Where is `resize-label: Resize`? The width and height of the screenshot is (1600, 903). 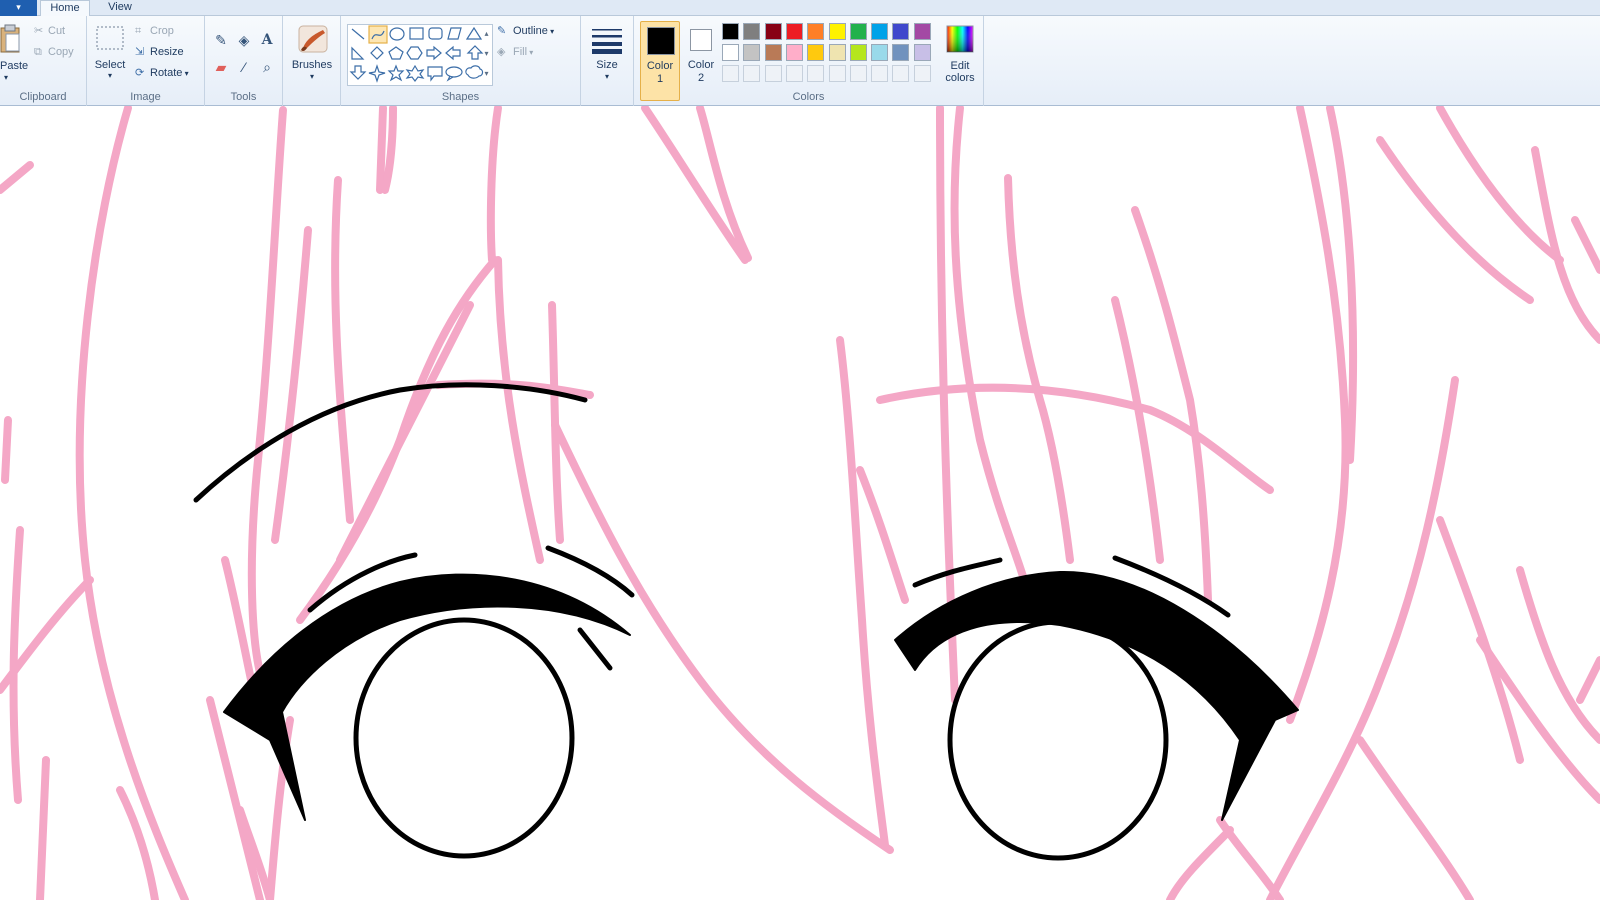
resize-label: Resize is located at coordinates (167, 52).